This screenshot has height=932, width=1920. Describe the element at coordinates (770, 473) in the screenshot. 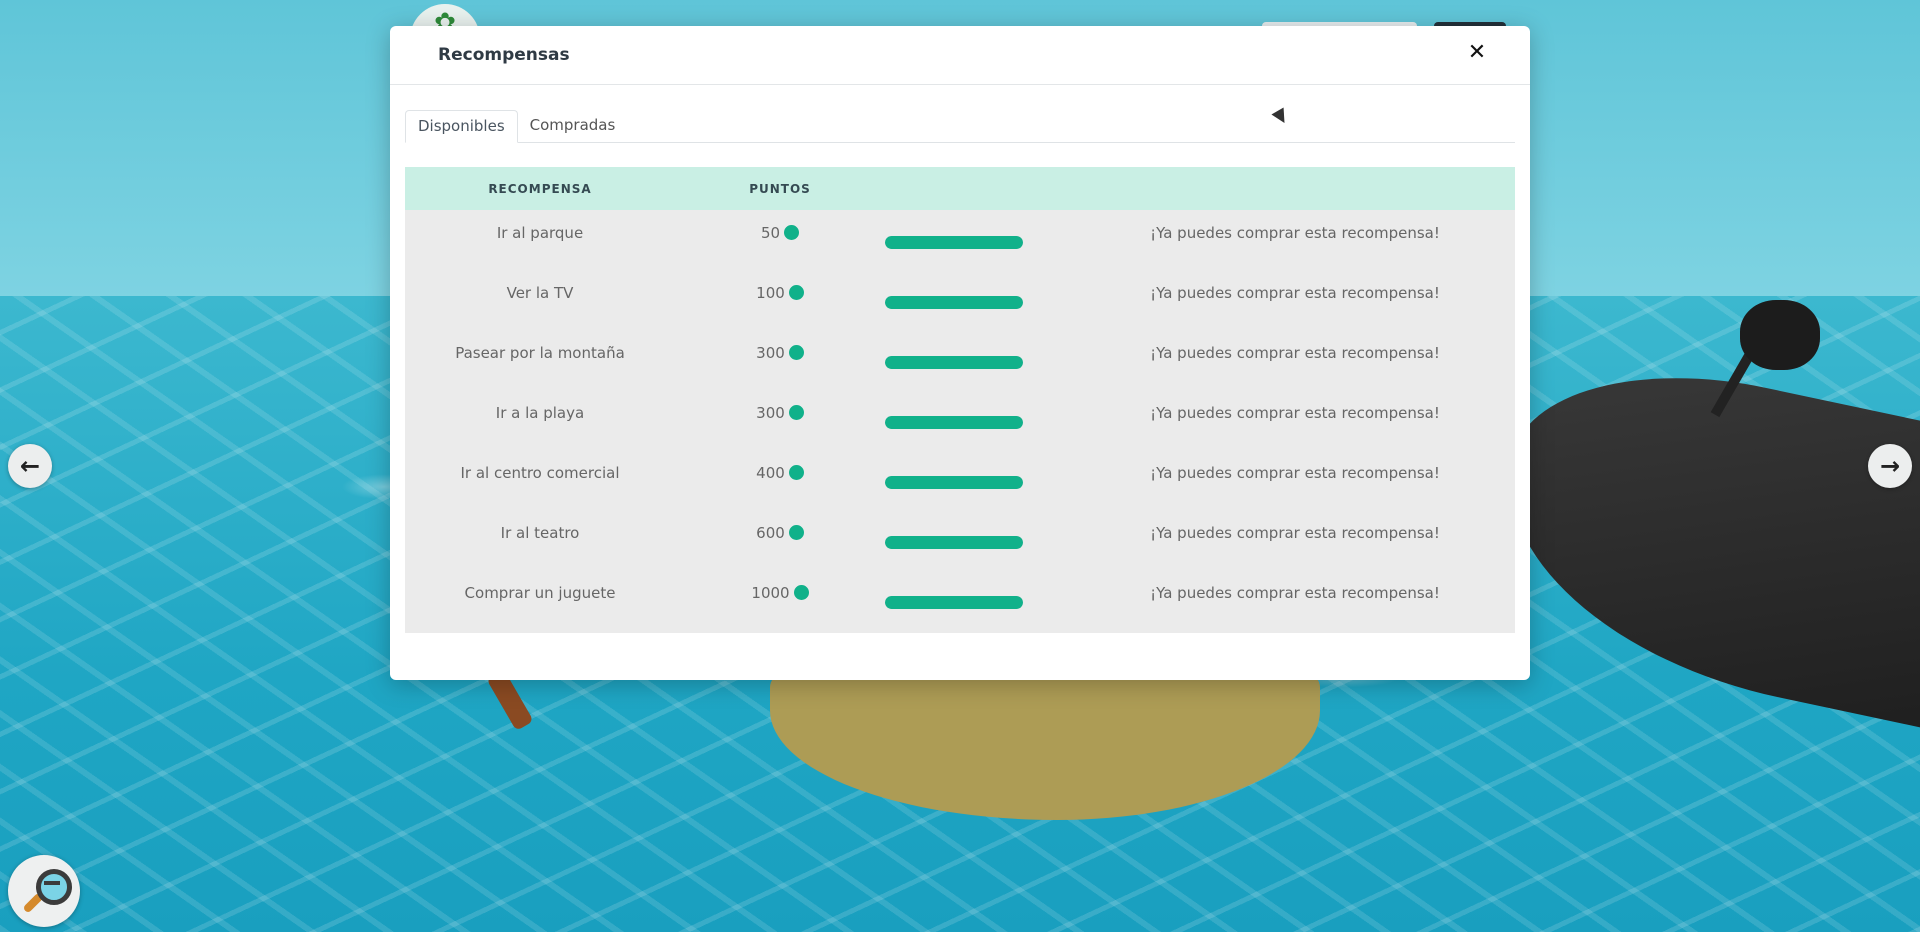

I see `reward-points-value: 400` at that location.